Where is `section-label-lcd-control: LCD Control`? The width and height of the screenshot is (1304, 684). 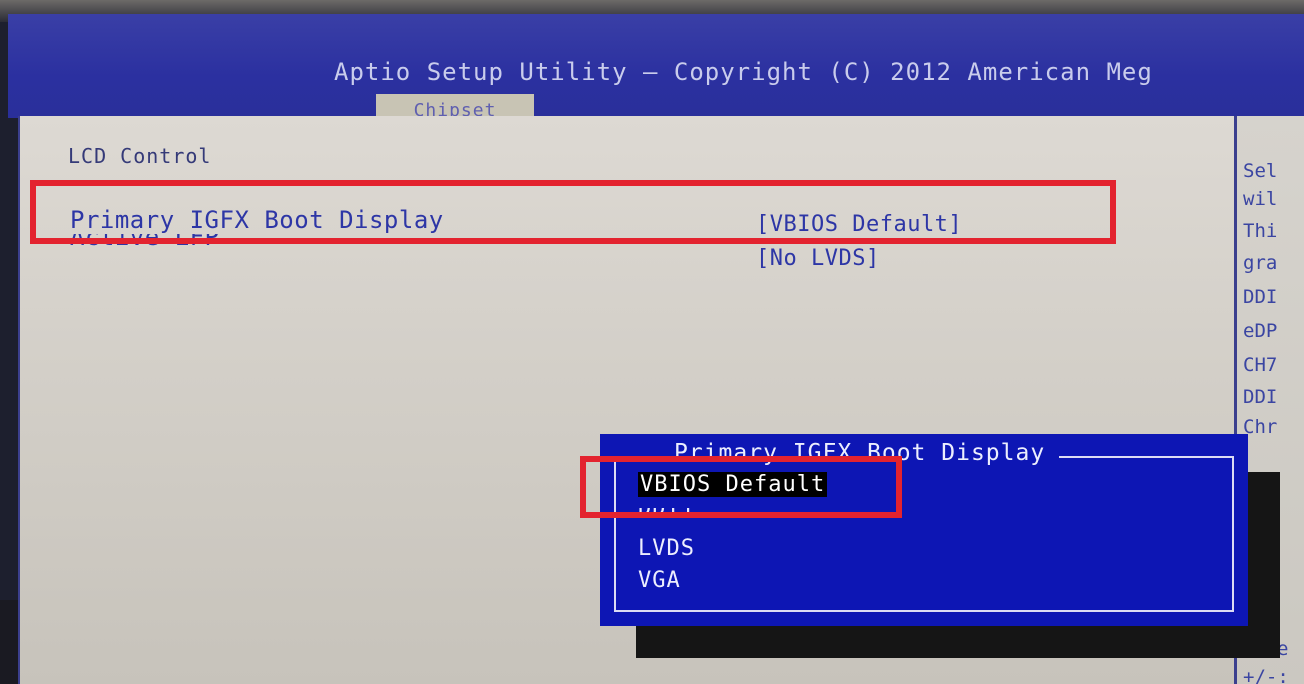 section-label-lcd-control: LCD Control is located at coordinates (140, 156).